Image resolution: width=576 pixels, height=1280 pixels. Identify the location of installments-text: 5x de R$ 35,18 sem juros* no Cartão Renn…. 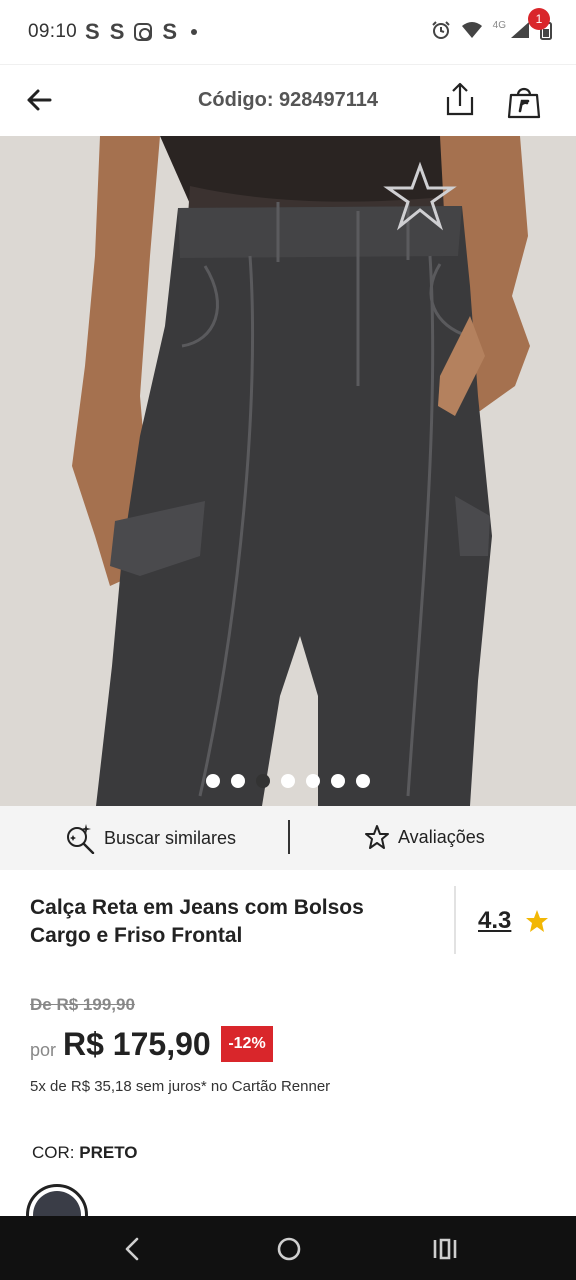
(180, 1086).